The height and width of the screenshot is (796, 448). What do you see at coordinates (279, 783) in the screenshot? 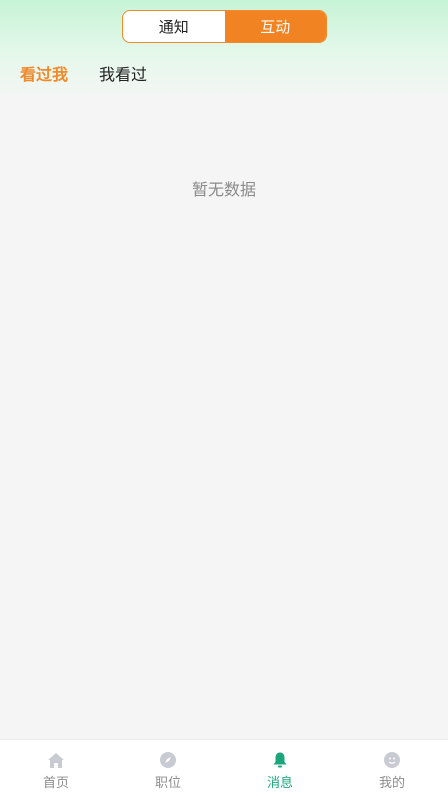
I see `nav-item-label: 消息` at bounding box center [279, 783].